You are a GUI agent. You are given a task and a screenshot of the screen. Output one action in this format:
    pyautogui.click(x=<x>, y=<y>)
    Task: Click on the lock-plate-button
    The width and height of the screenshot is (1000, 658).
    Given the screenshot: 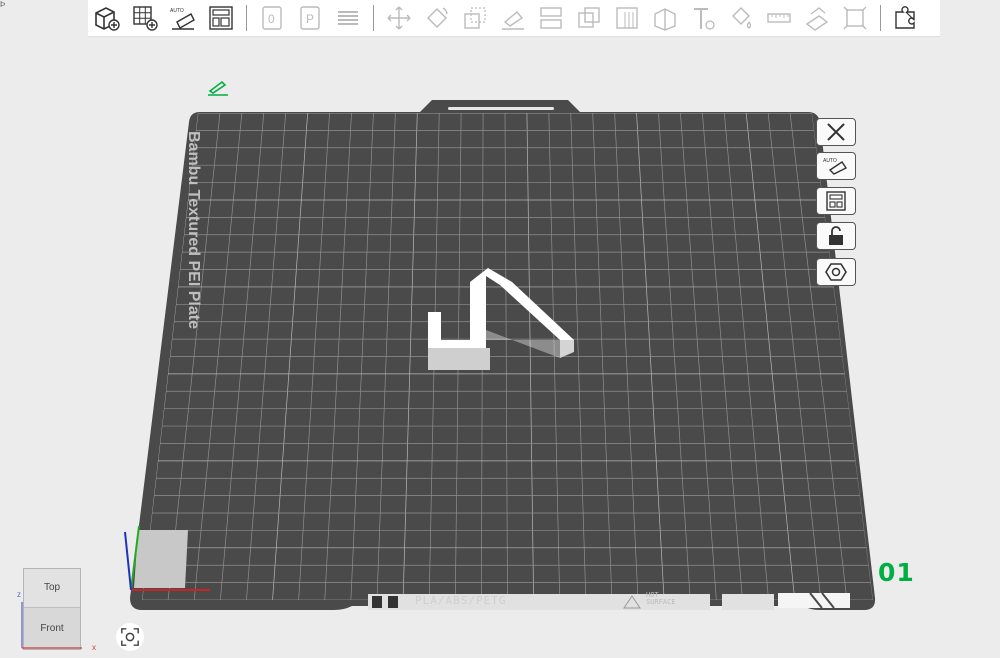 What is the action you would take?
    pyautogui.click(x=836, y=236)
    